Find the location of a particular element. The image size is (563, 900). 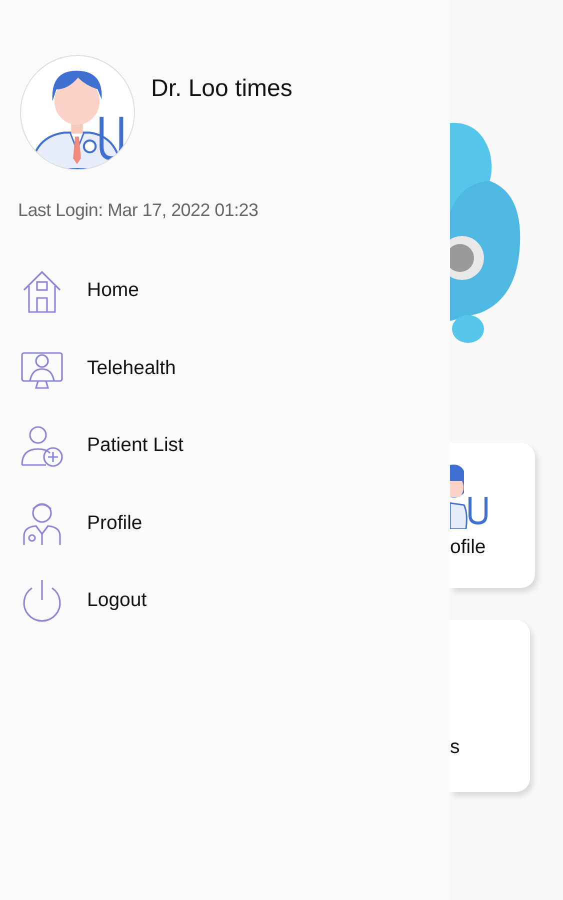

user-name: Dr. Loo times is located at coordinates (221, 89).